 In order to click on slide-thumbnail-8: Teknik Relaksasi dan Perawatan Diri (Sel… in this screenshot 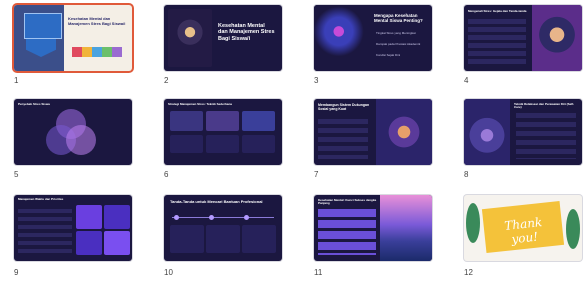, I will do `click(523, 132)`.